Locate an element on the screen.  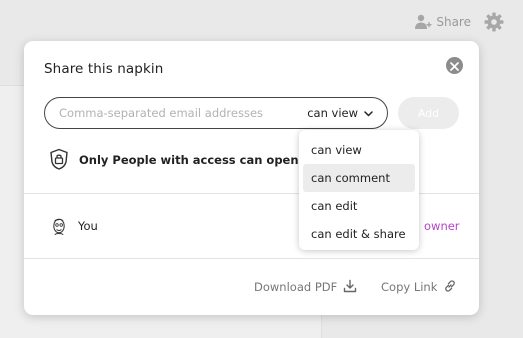
download-pdf-button: Download PDF is located at coordinates (305, 287).